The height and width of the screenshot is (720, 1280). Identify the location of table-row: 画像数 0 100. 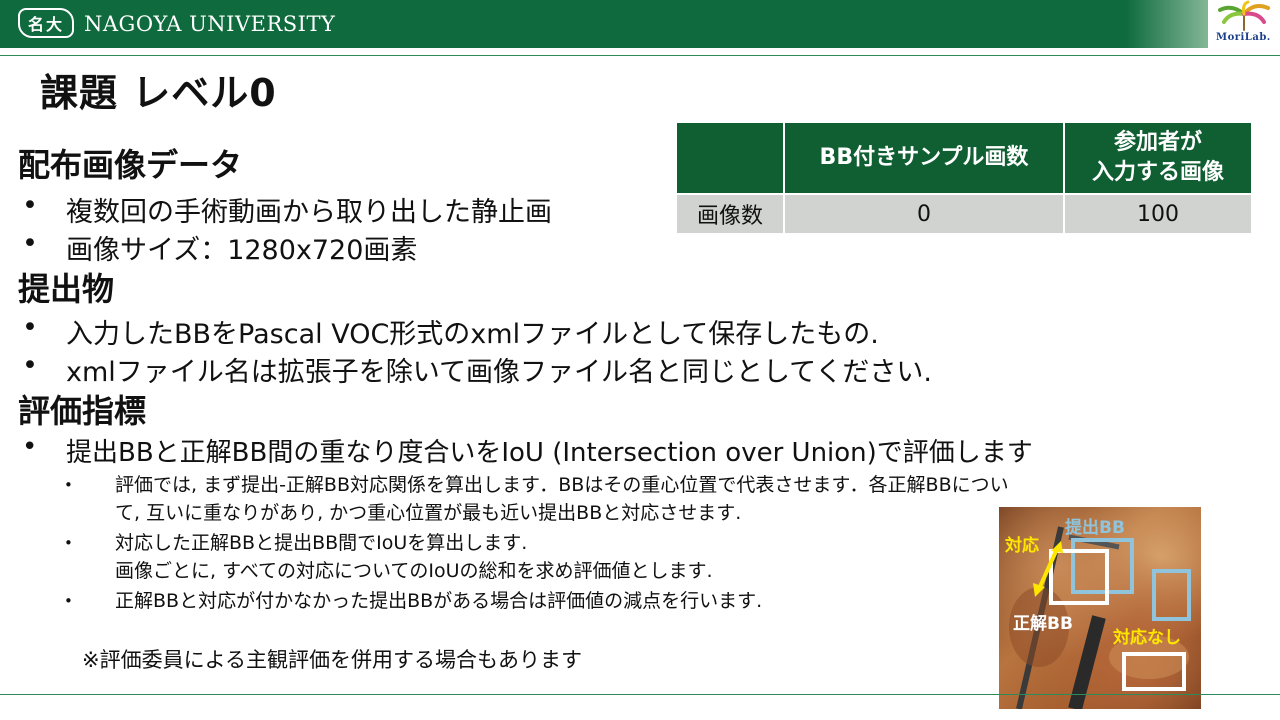
(964, 214).